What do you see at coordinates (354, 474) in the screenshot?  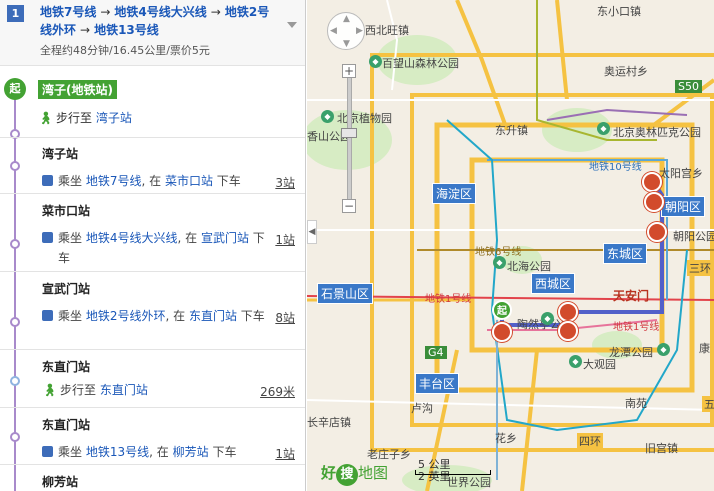 I see `haosou-logo: 好搜地图` at bounding box center [354, 474].